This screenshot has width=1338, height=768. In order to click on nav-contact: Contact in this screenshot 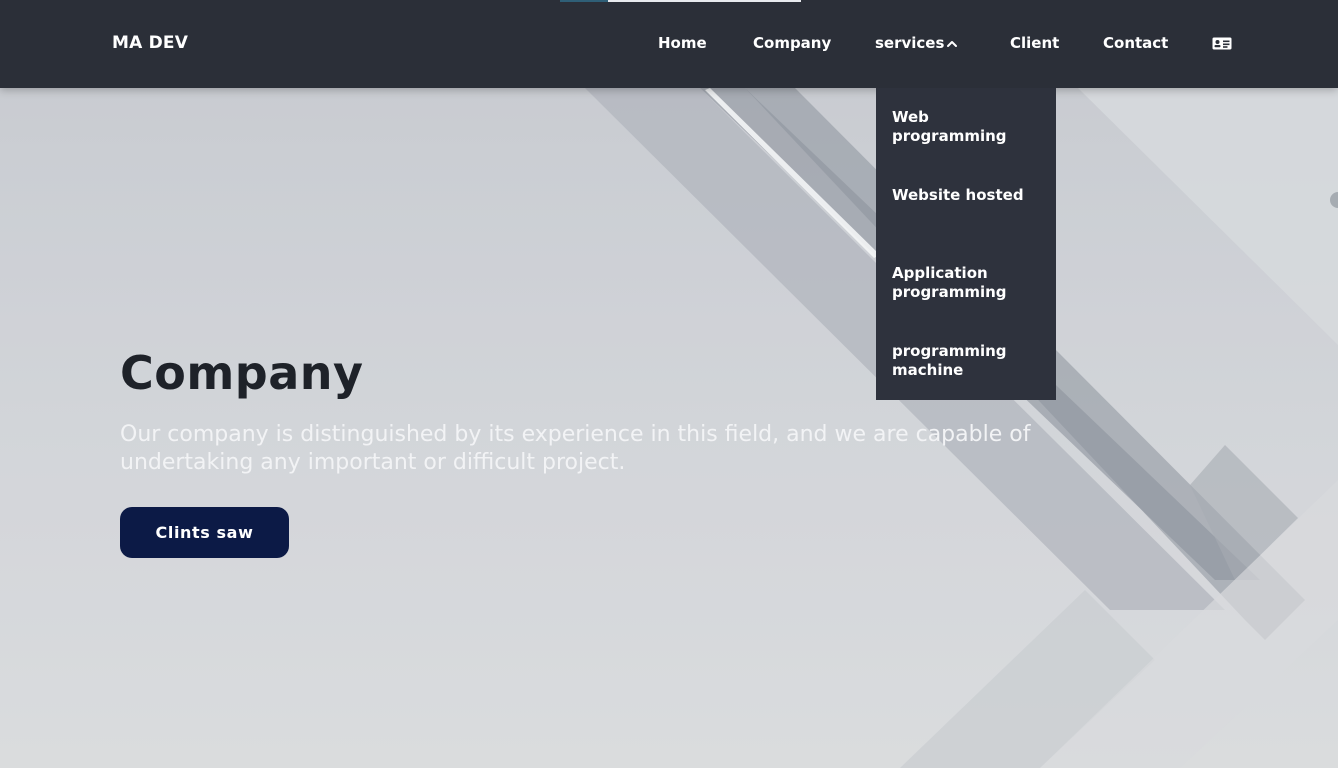, I will do `click(1135, 43)`.